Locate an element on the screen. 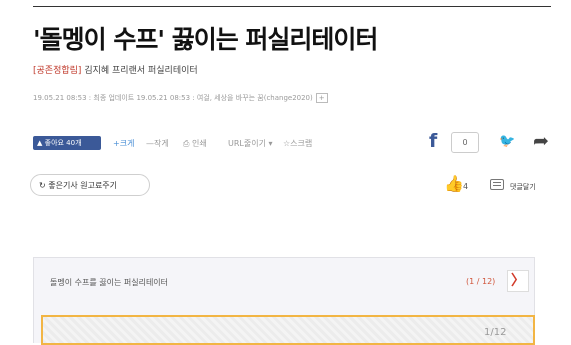 Image resolution: width=571 pixels, height=345 pixels. gallery-slide-image is located at coordinates (288, 330).